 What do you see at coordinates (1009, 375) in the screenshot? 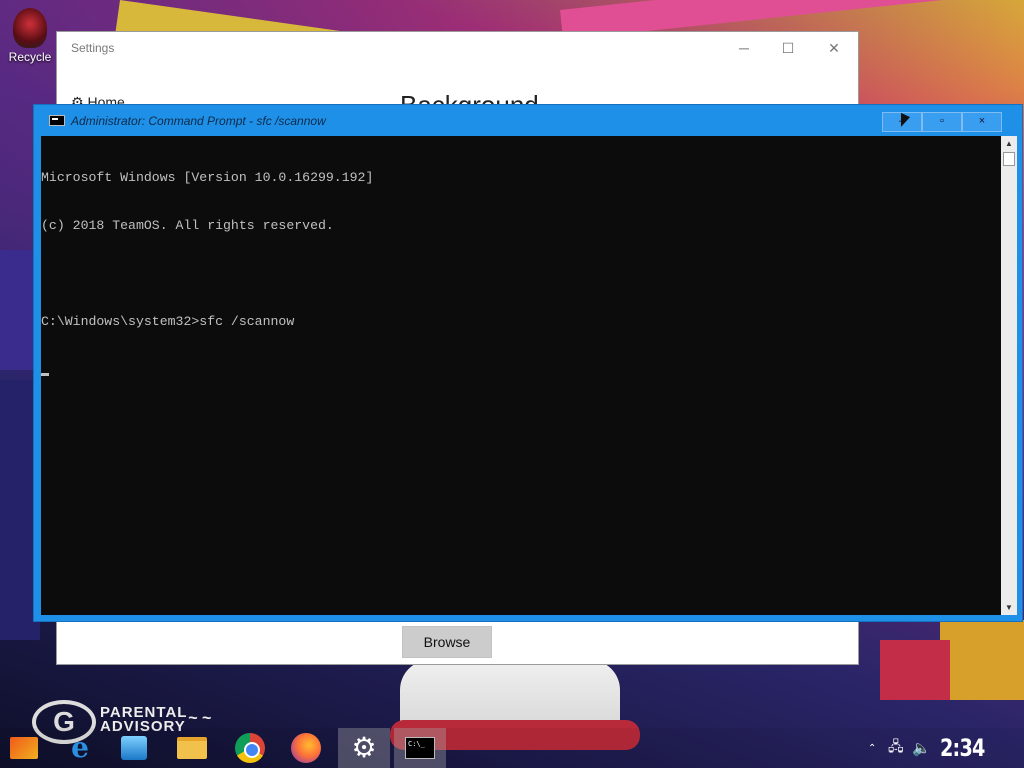
I see `cmd-vertical-scrollbar: ▲ ▼` at bounding box center [1009, 375].